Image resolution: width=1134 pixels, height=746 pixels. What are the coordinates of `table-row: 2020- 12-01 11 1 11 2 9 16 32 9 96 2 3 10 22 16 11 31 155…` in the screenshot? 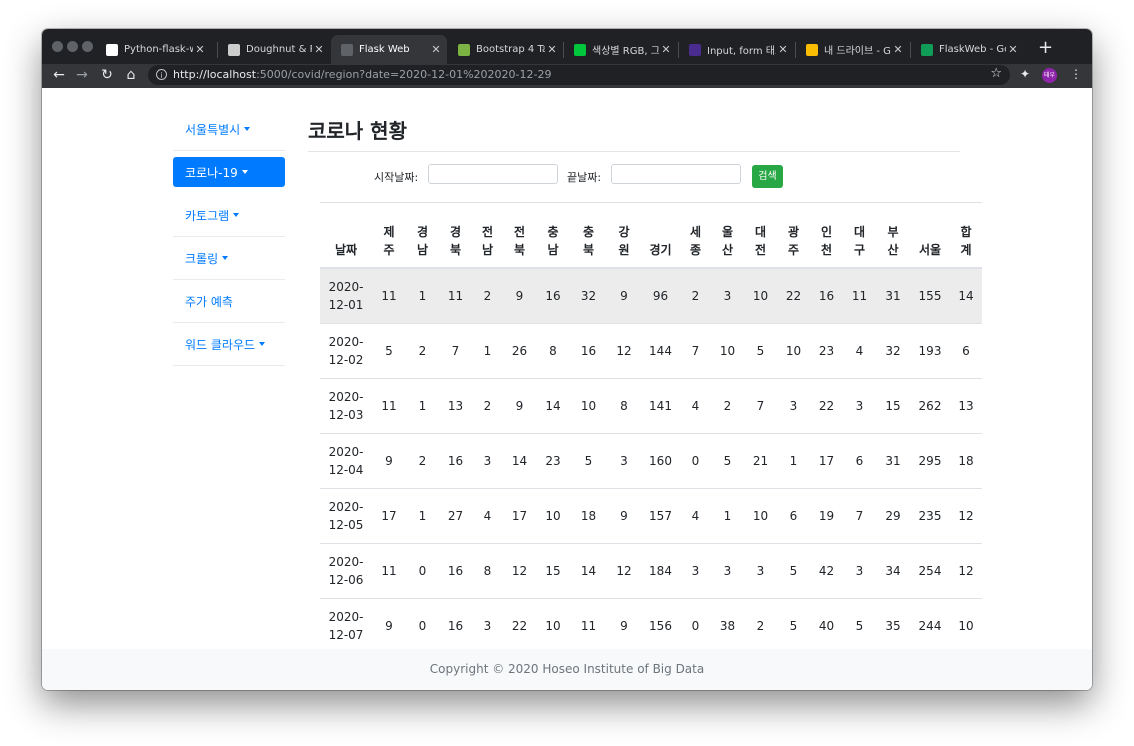 It's located at (651, 295).